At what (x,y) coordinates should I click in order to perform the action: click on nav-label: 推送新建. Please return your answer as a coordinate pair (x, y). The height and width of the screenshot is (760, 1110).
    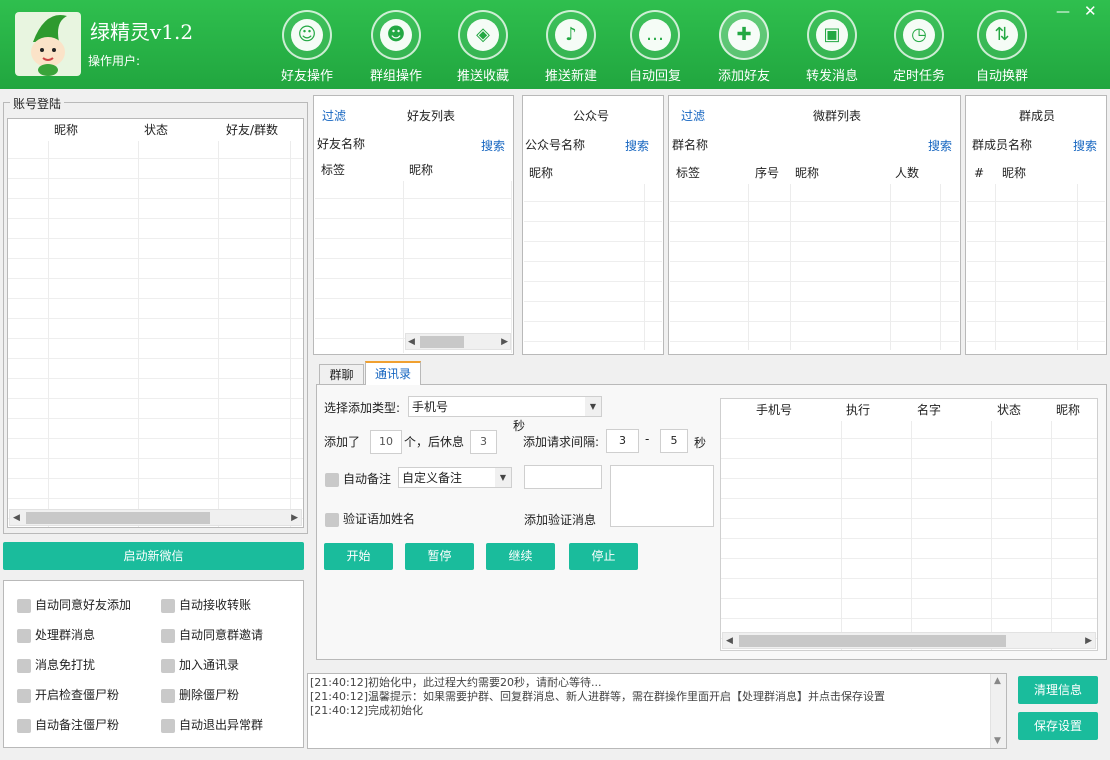
    Looking at the image, I should click on (570, 76).